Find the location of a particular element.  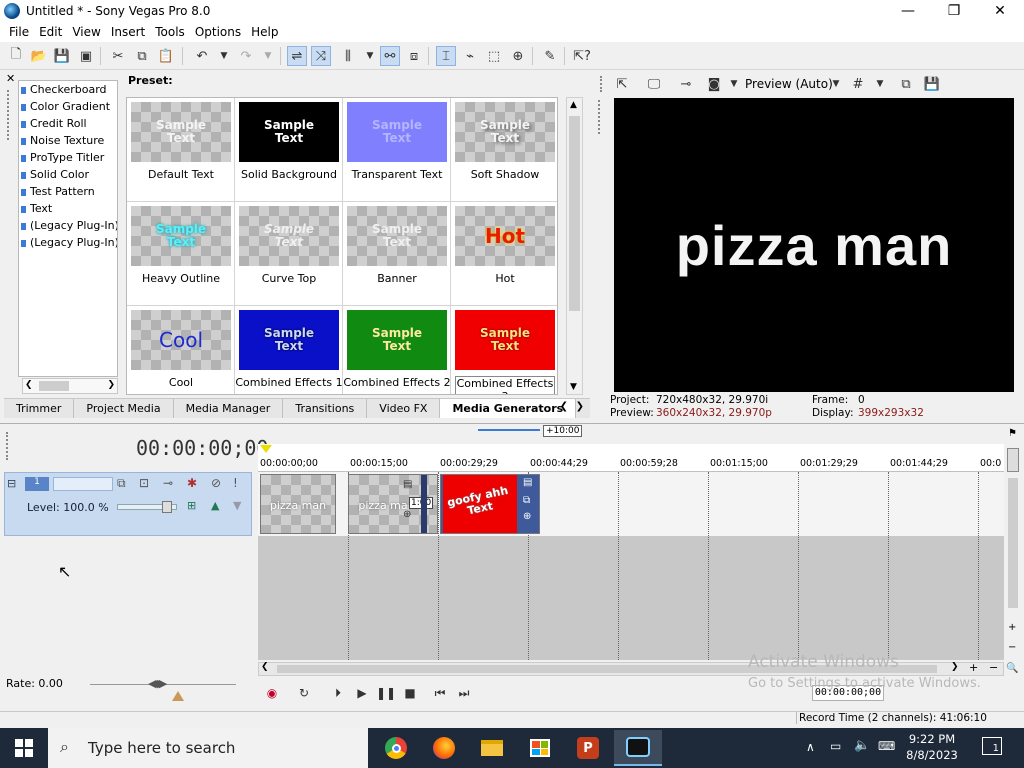

minimize-button: — is located at coordinates (908, 11).